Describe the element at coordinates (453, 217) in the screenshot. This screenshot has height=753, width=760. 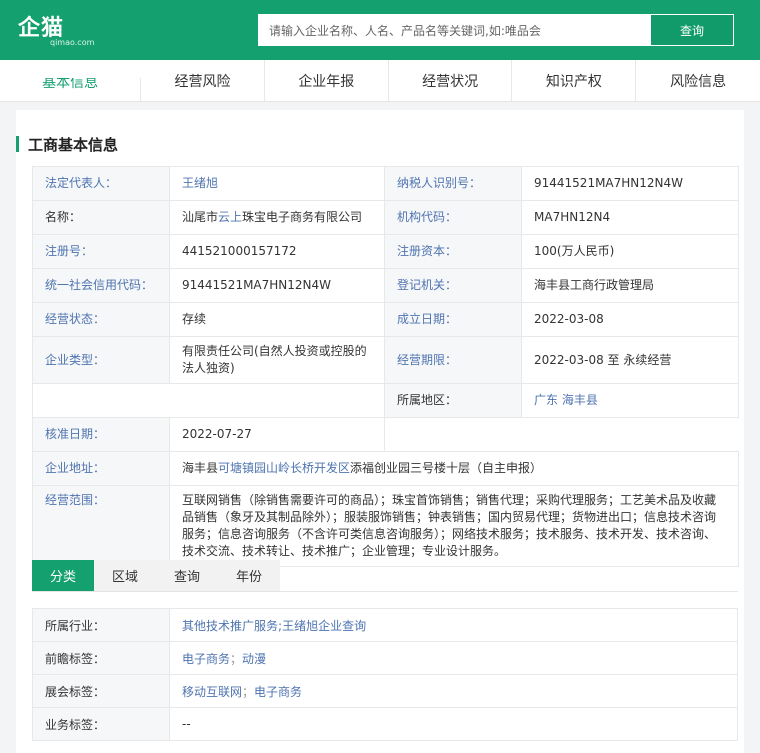
I see `org-code-label: 机构代码：` at that location.